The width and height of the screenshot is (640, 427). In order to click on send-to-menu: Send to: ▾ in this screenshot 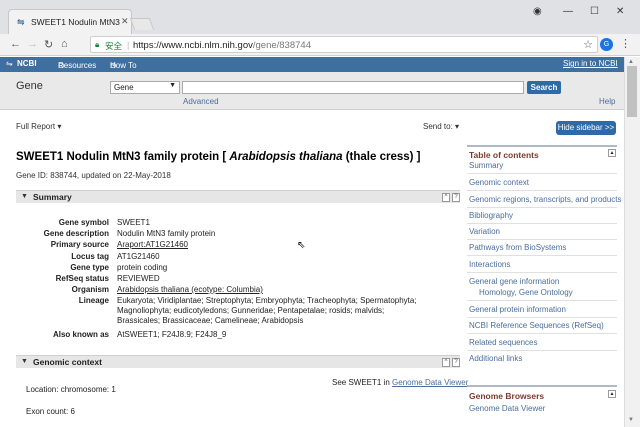, I will do `click(441, 126)`.